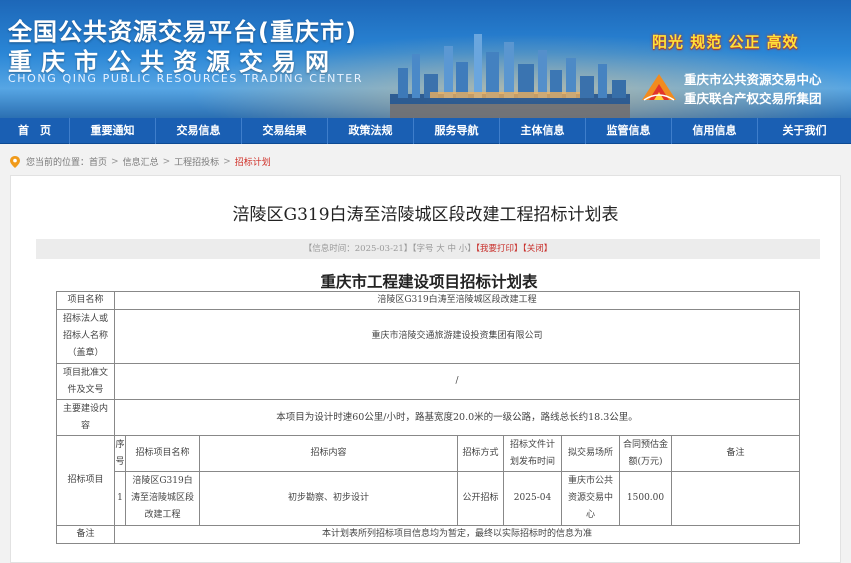  I want to click on nav-supervision-info: 监管信息, so click(629, 131).